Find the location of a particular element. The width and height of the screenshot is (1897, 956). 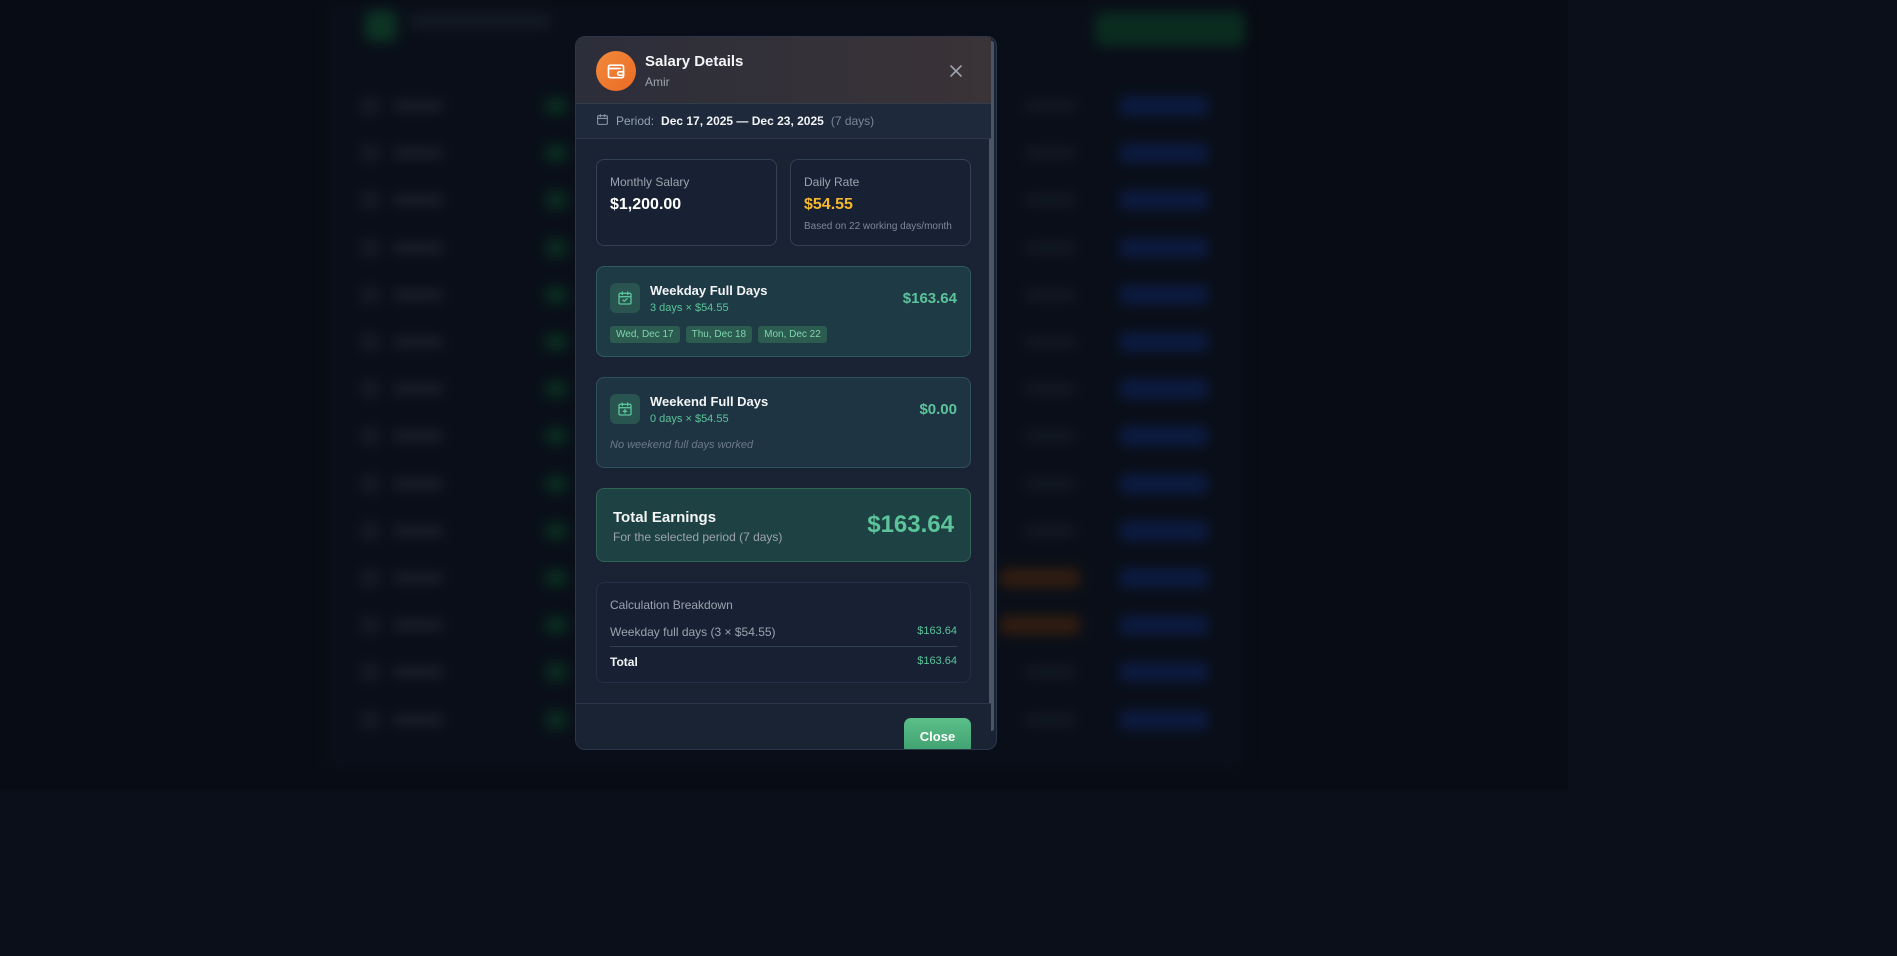

weekday-formula: 3 days × $54.55 is located at coordinates (689, 308).